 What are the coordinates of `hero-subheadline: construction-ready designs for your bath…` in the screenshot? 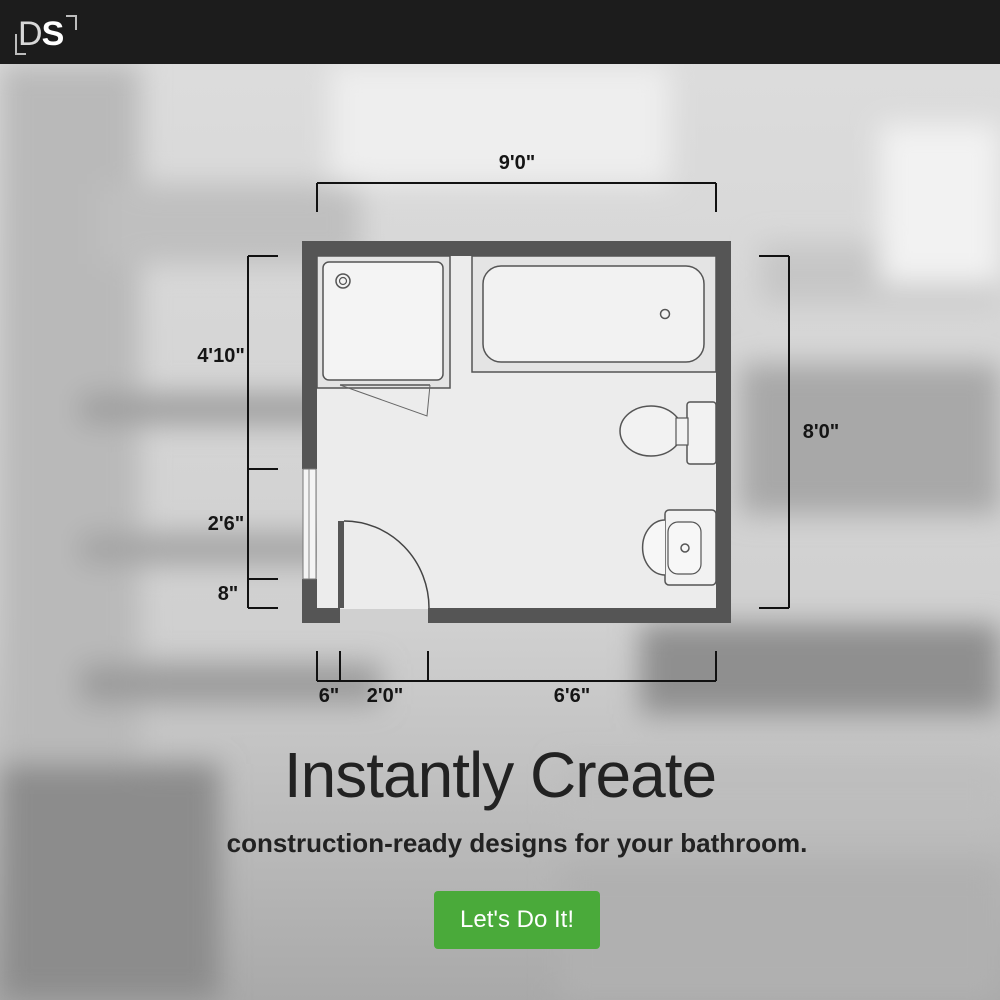 It's located at (517, 843).